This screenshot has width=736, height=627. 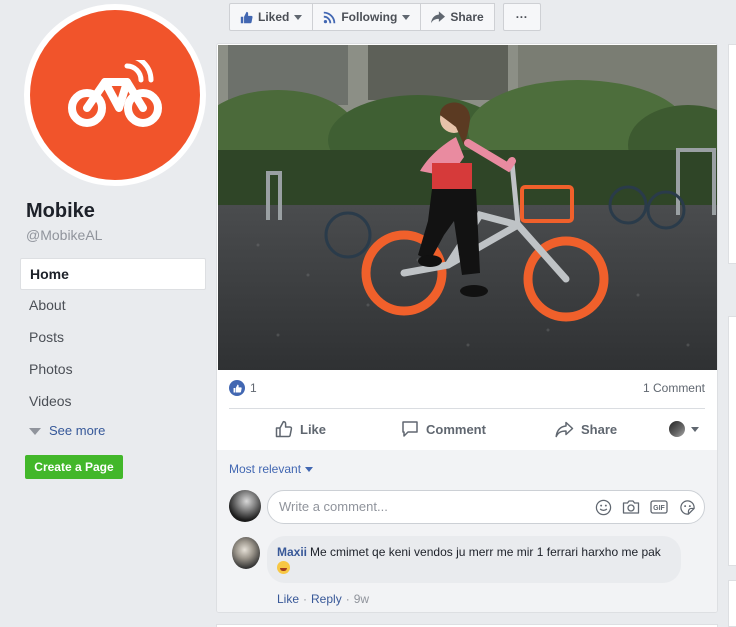 I want to click on rss-feed-icon, so click(x=330, y=17).